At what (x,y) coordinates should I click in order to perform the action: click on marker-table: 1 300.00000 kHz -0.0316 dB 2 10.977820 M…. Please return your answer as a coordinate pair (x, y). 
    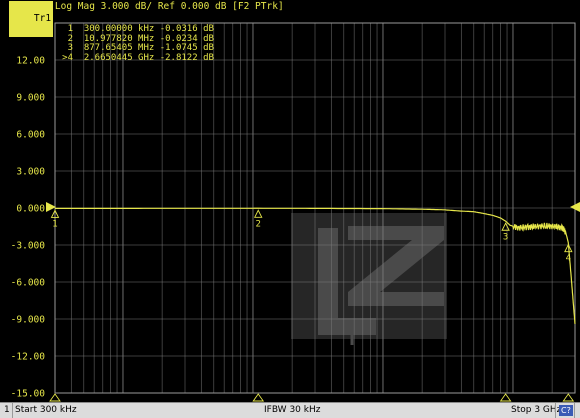
    Looking at the image, I should click on (135, 44).